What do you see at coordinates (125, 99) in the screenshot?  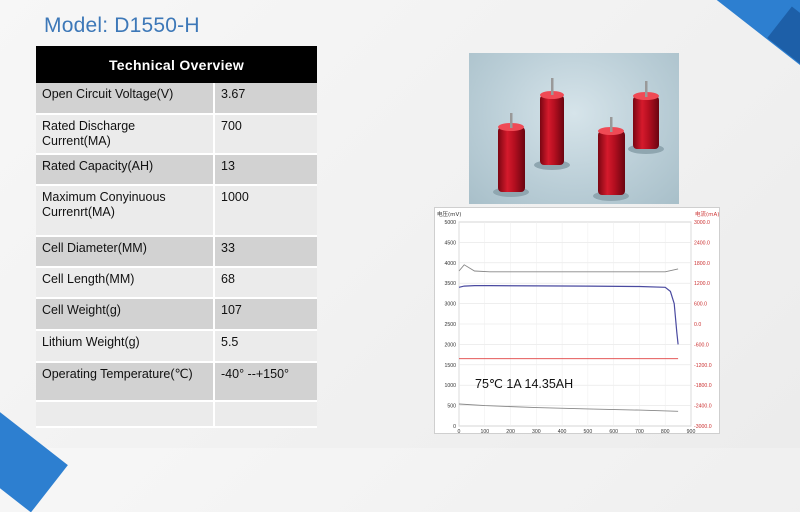 I see `spec-label: Open Circuit Voltage(V)` at bounding box center [125, 99].